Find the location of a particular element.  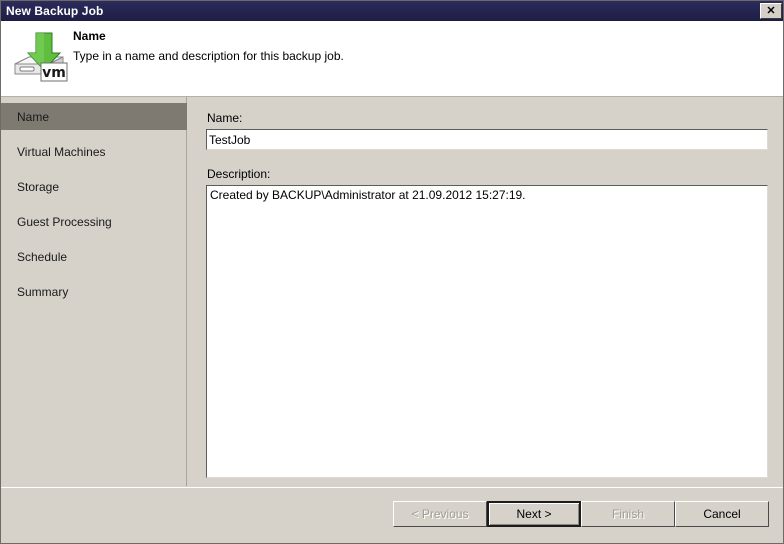

previous-button: < Previous is located at coordinates (440, 514).